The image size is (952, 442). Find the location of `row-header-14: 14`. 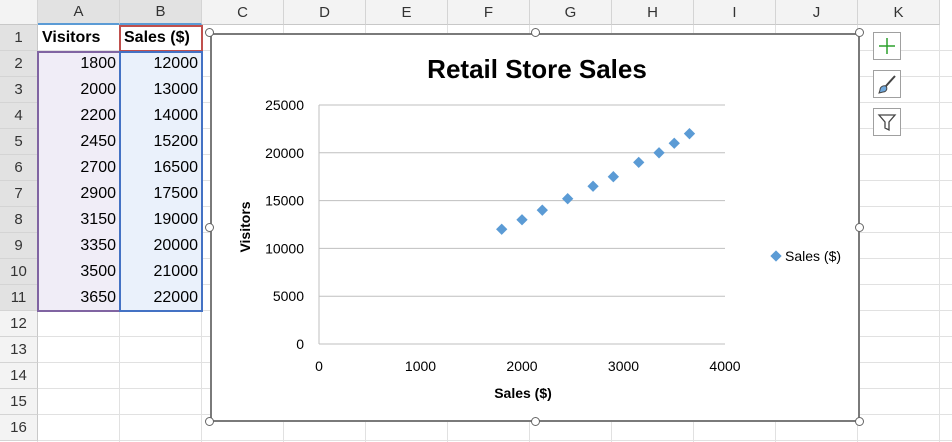

row-header-14: 14 is located at coordinates (19, 376).